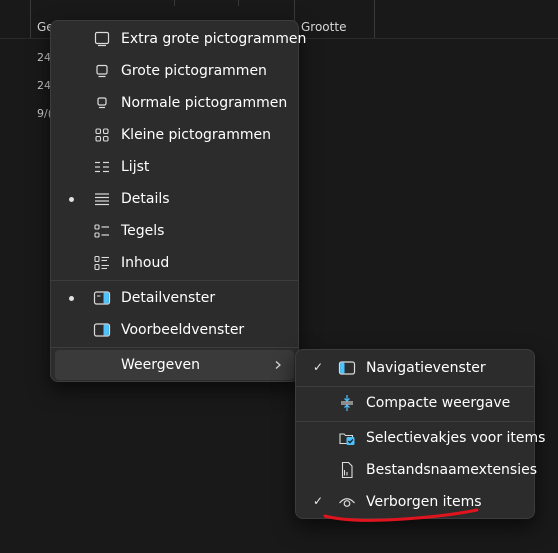 The height and width of the screenshot is (553, 558). What do you see at coordinates (174, 199) in the screenshot?
I see `menu-item-details: Details` at bounding box center [174, 199].